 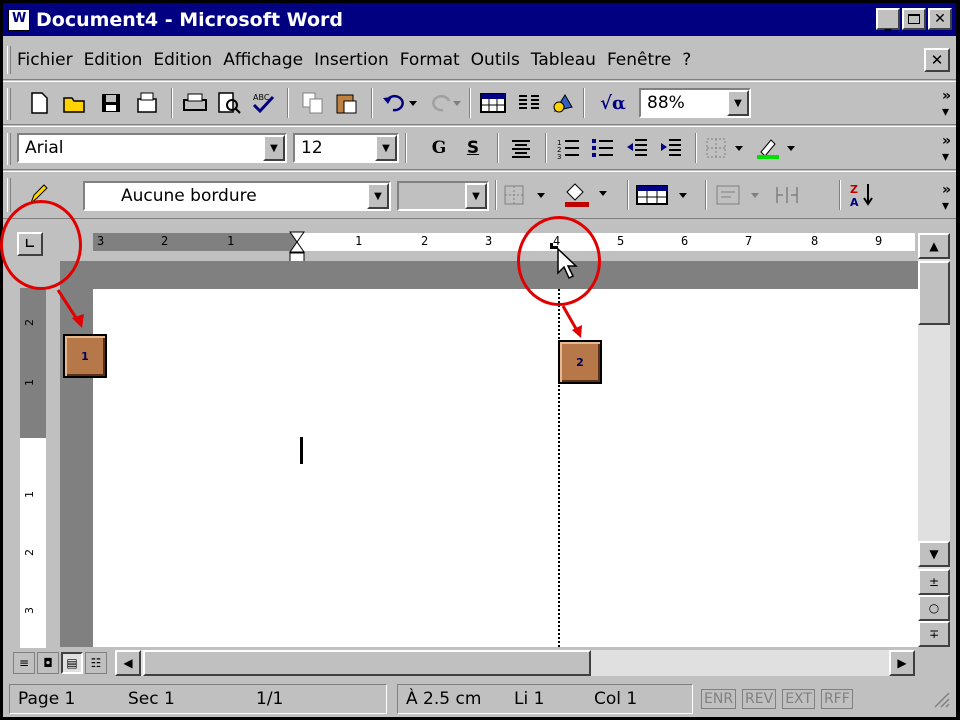 I want to click on callout-badge-1: 1, so click(x=85, y=356).